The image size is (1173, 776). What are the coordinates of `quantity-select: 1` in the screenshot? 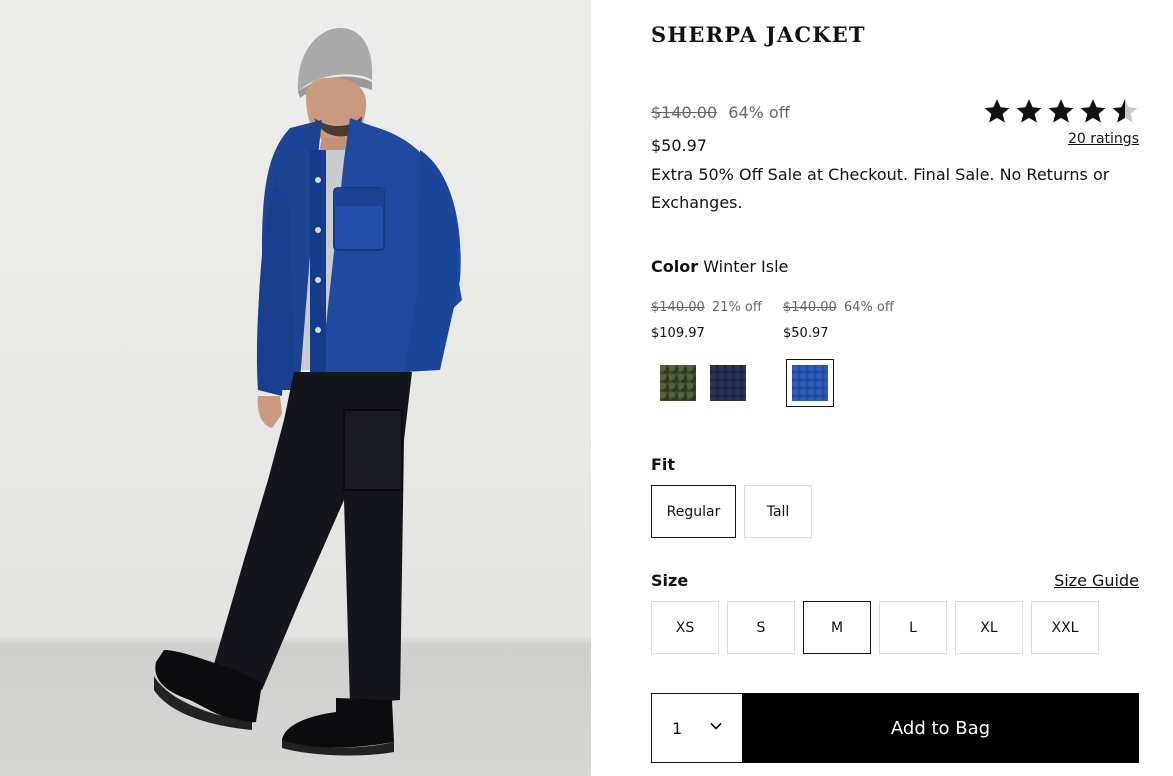 It's located at (697, 728).